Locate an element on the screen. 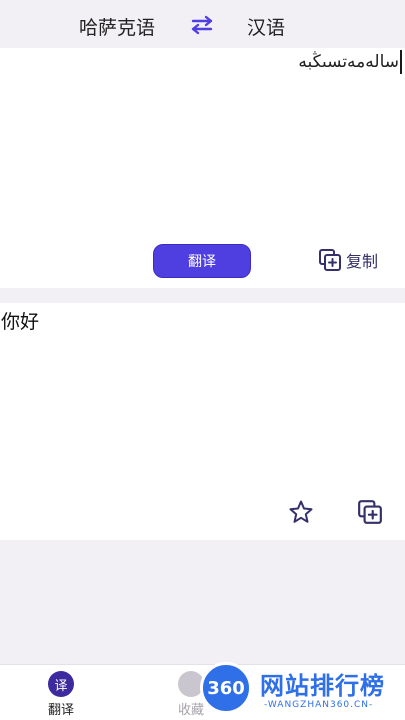 This screenshot has width=405, height=720. translate-tab-icon: 译 is located at coordinates (61, 684).